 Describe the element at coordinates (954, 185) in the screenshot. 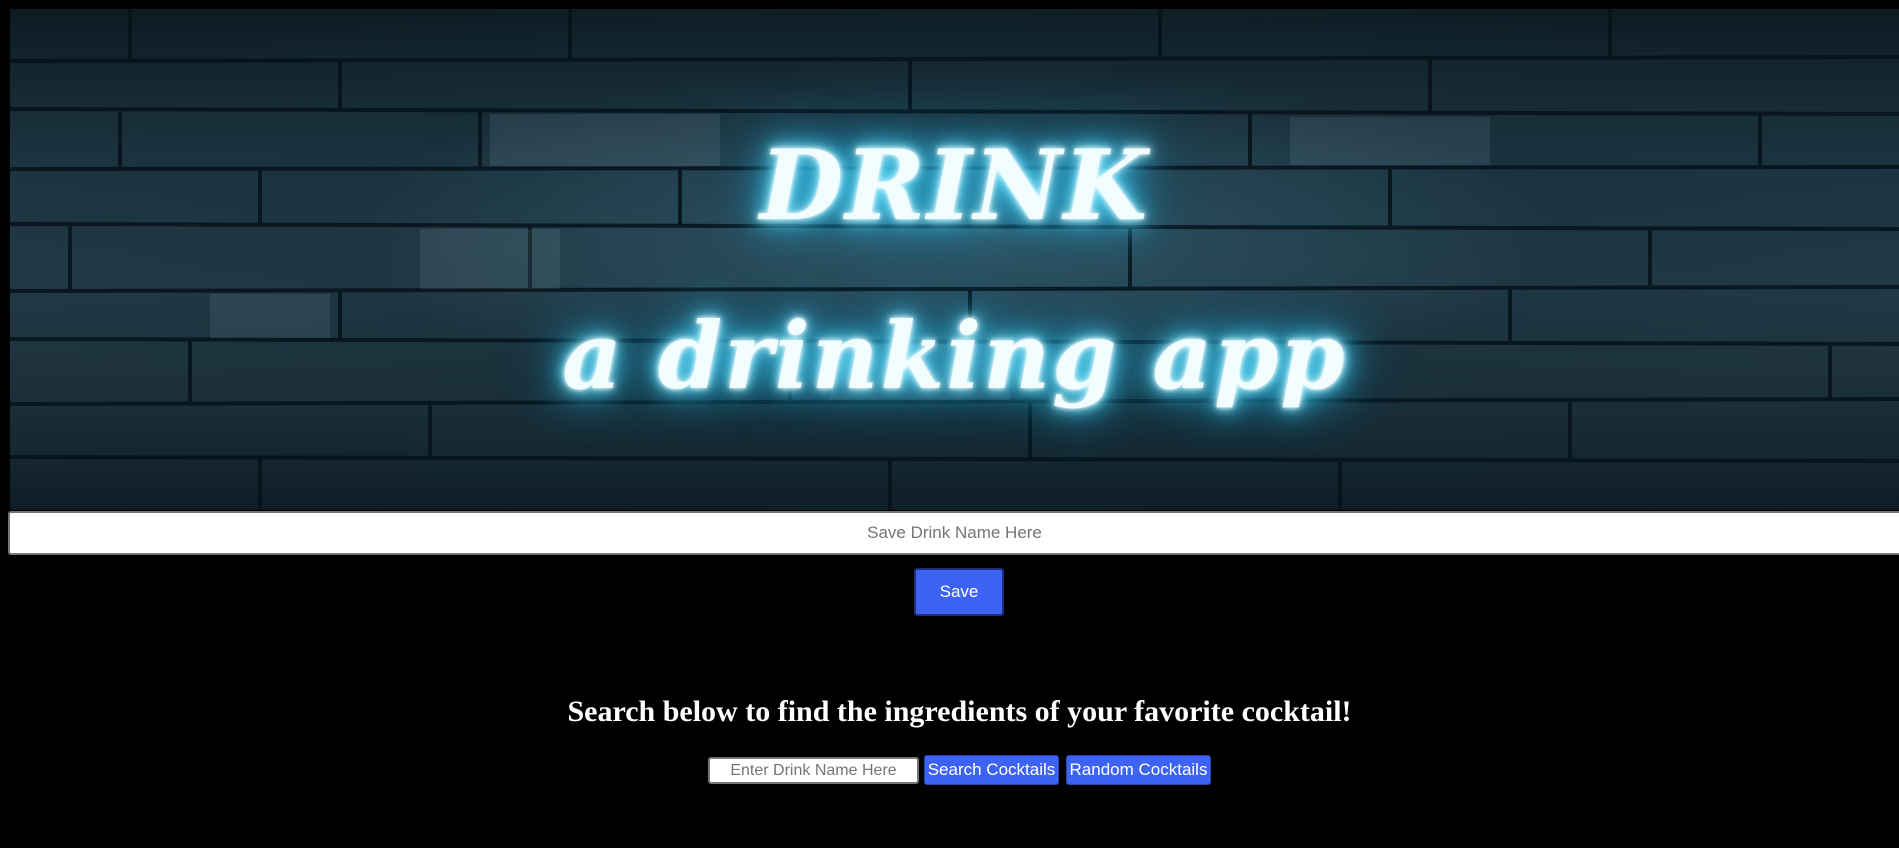

I see `hero-title: DRINK` at that location.